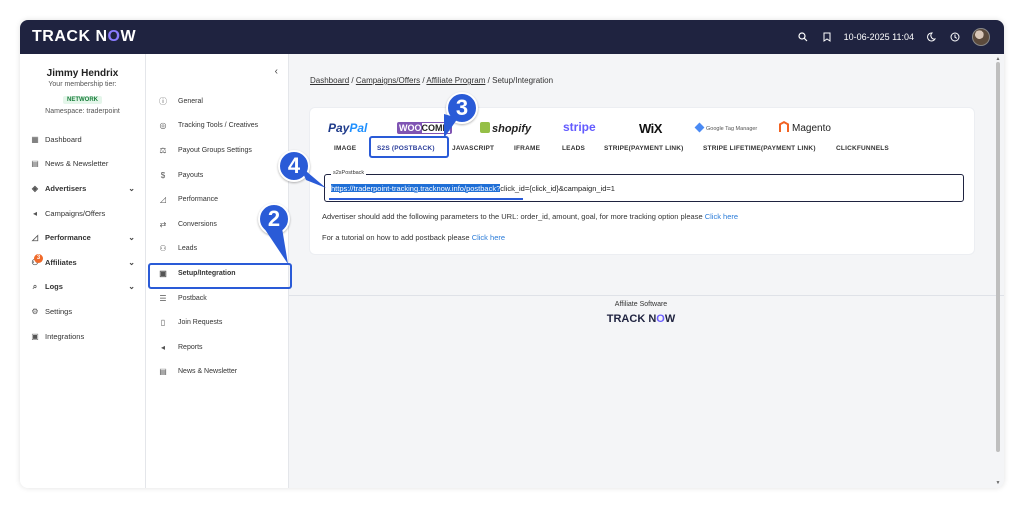 This screenshot has height=508, width=1024. Describe the element at coordinates (955, 37) in the screenshot. I see `clock-icon` at that location.